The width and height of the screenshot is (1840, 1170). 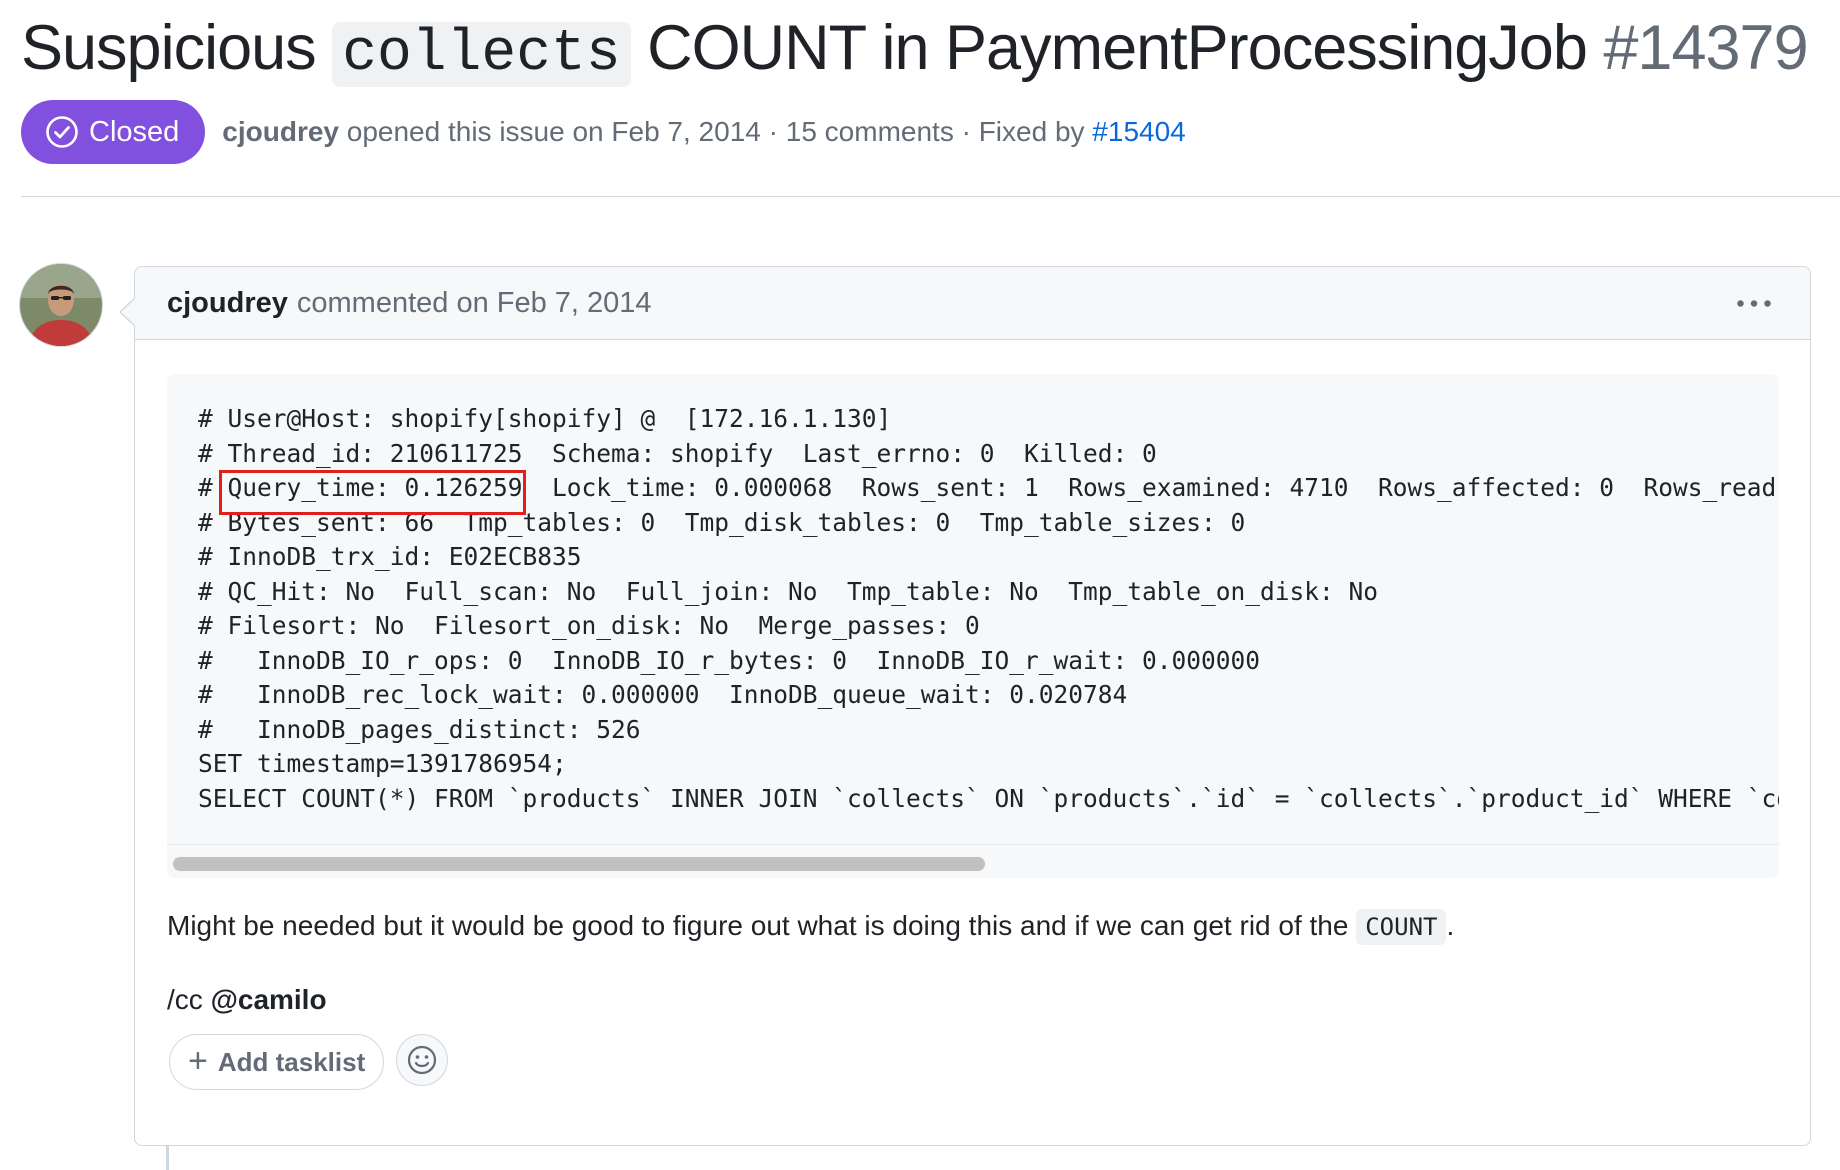 I want to click on comment-timestamp: commented on Feb 7, 2014, so click(x=474, y=303).